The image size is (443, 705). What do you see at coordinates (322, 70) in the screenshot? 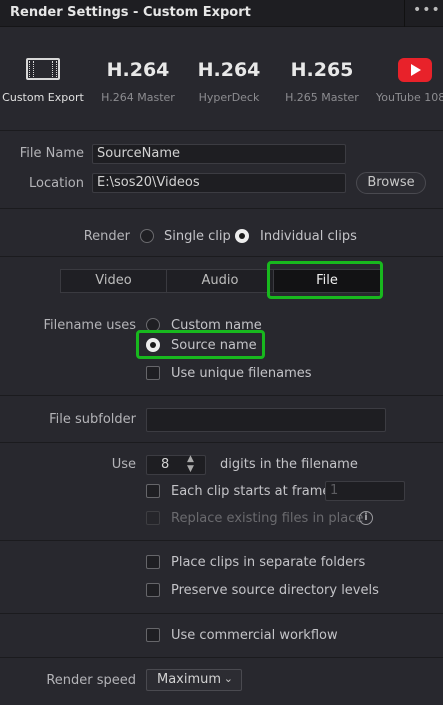
I see `preset-codec: H.265` at bounding box center [322, 70].